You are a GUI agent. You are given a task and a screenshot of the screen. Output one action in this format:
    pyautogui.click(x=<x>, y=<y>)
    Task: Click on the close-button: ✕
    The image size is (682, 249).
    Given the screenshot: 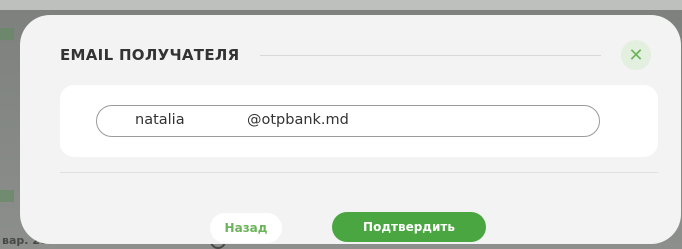 What is the action you would take?
    pyautogui.click(x=636, y=55)
    